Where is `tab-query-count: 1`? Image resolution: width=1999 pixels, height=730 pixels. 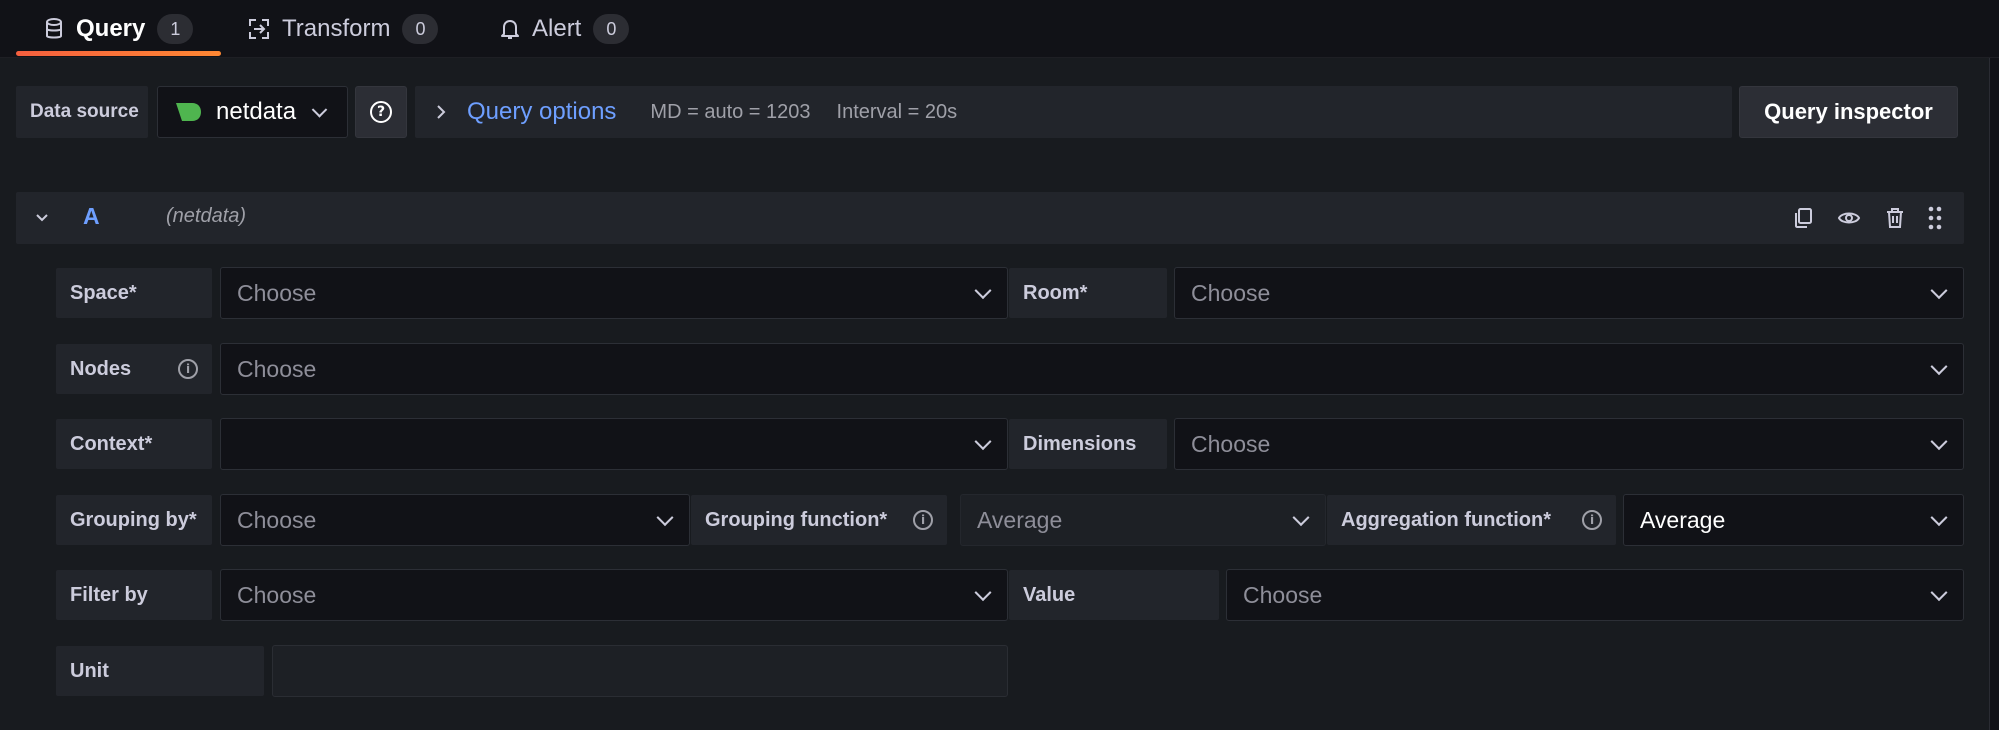
tab-query-count: 1 is located at coordinates (175, 29).